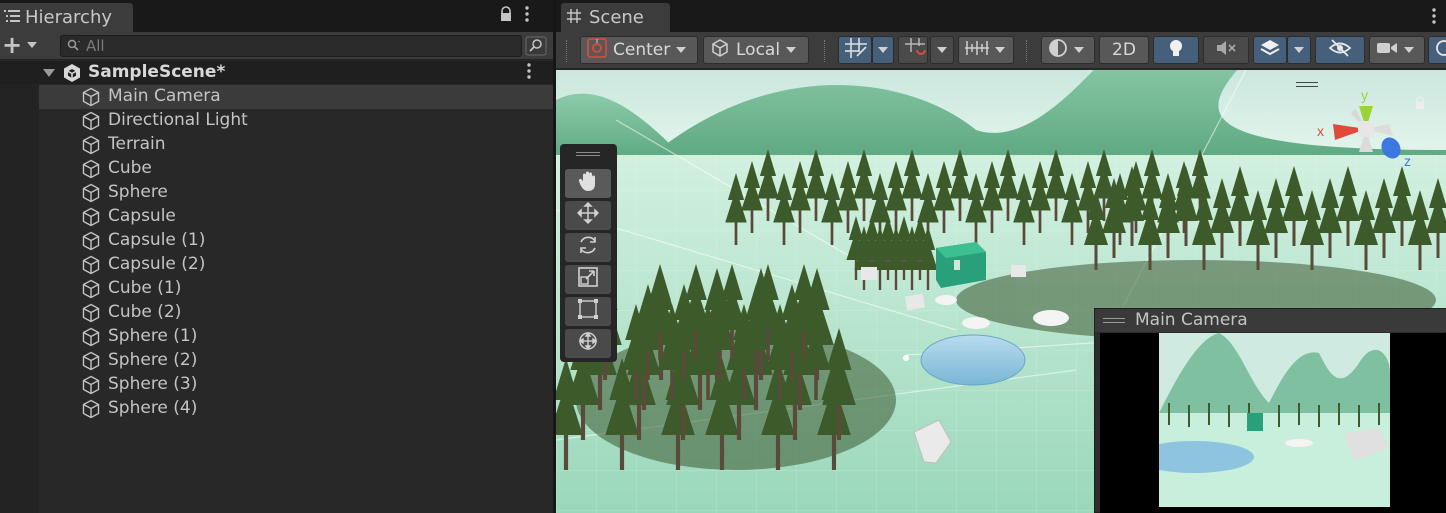  Describe the element at coordinates (157, 240) in the screenshot. I see `hierarchy-item-label: Capsule (1)` at that location.